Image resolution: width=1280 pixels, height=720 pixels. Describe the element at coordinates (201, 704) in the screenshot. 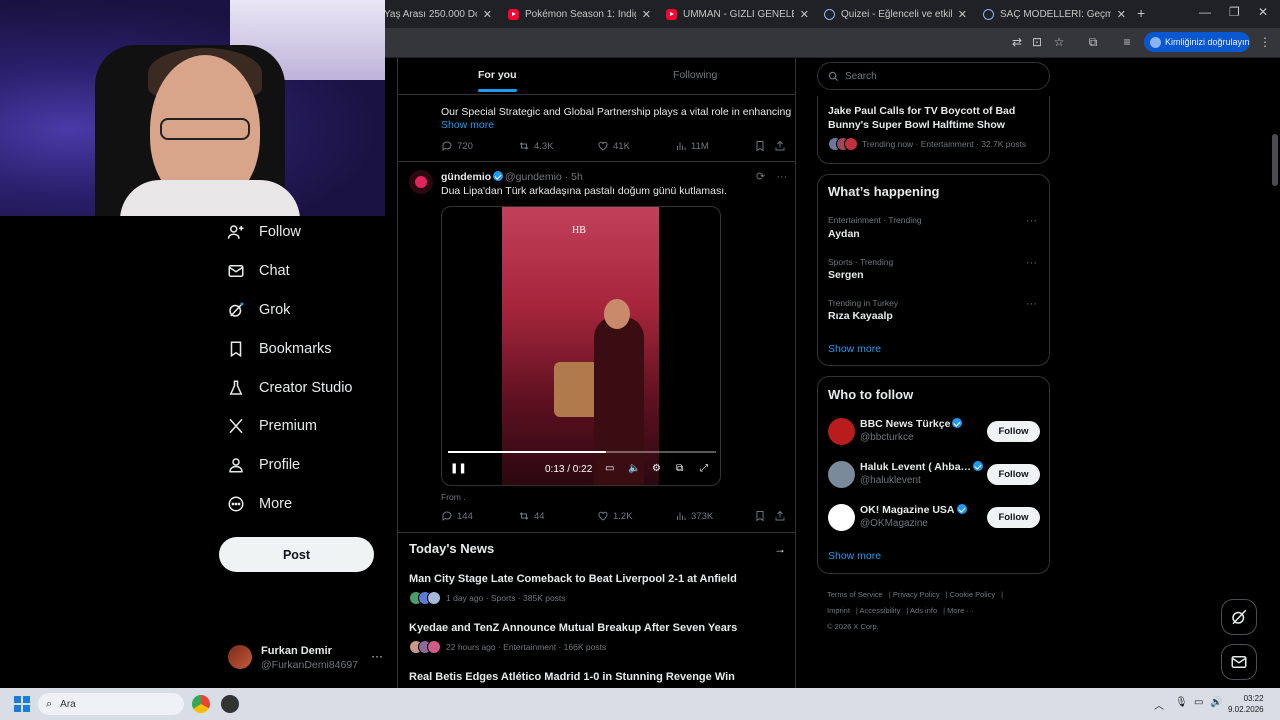

I see `chrome-icon` at that location.